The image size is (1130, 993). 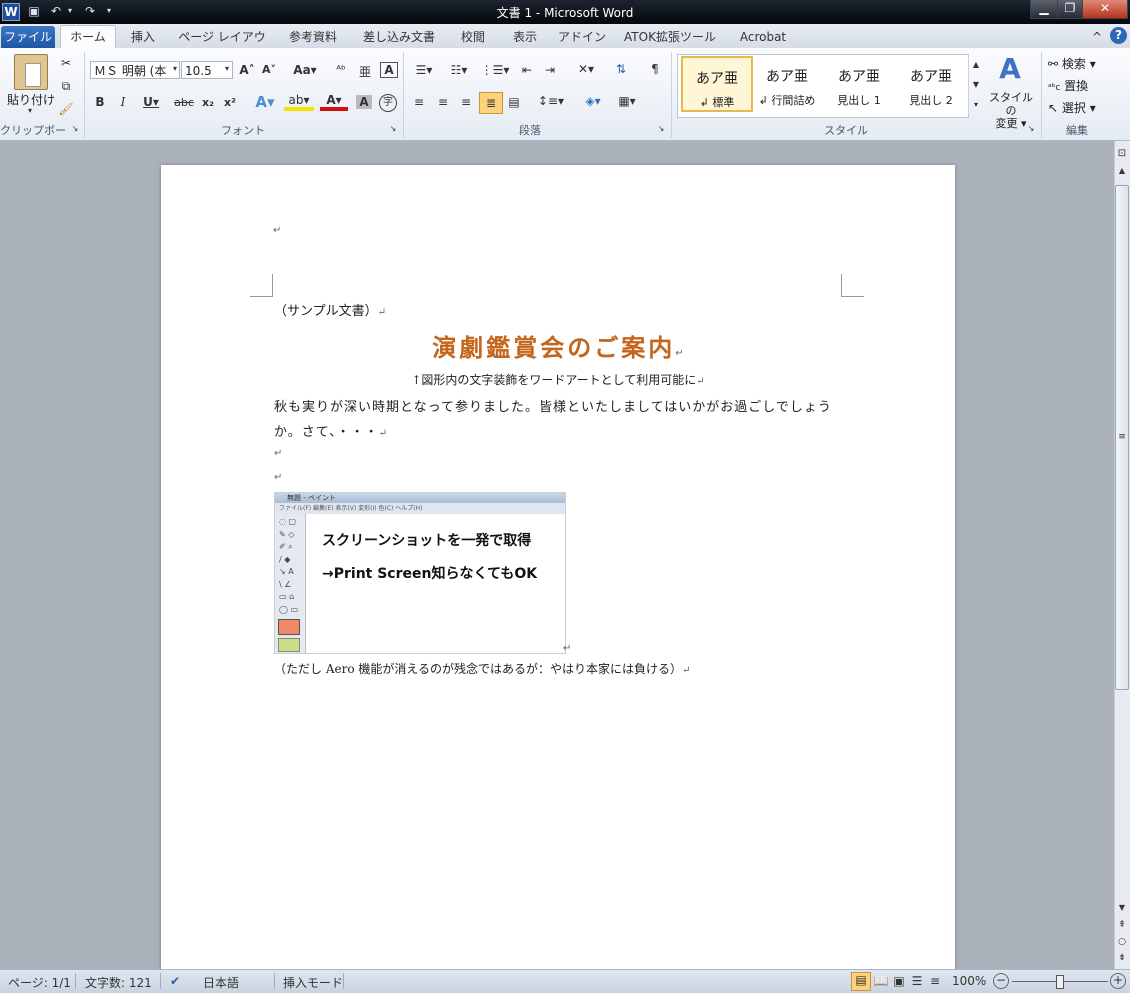 What do you see at coordinates (1031, 128) in the screenshot?
I see `styles-launcher-icon: ↘` at bounding box center [1031, 128].